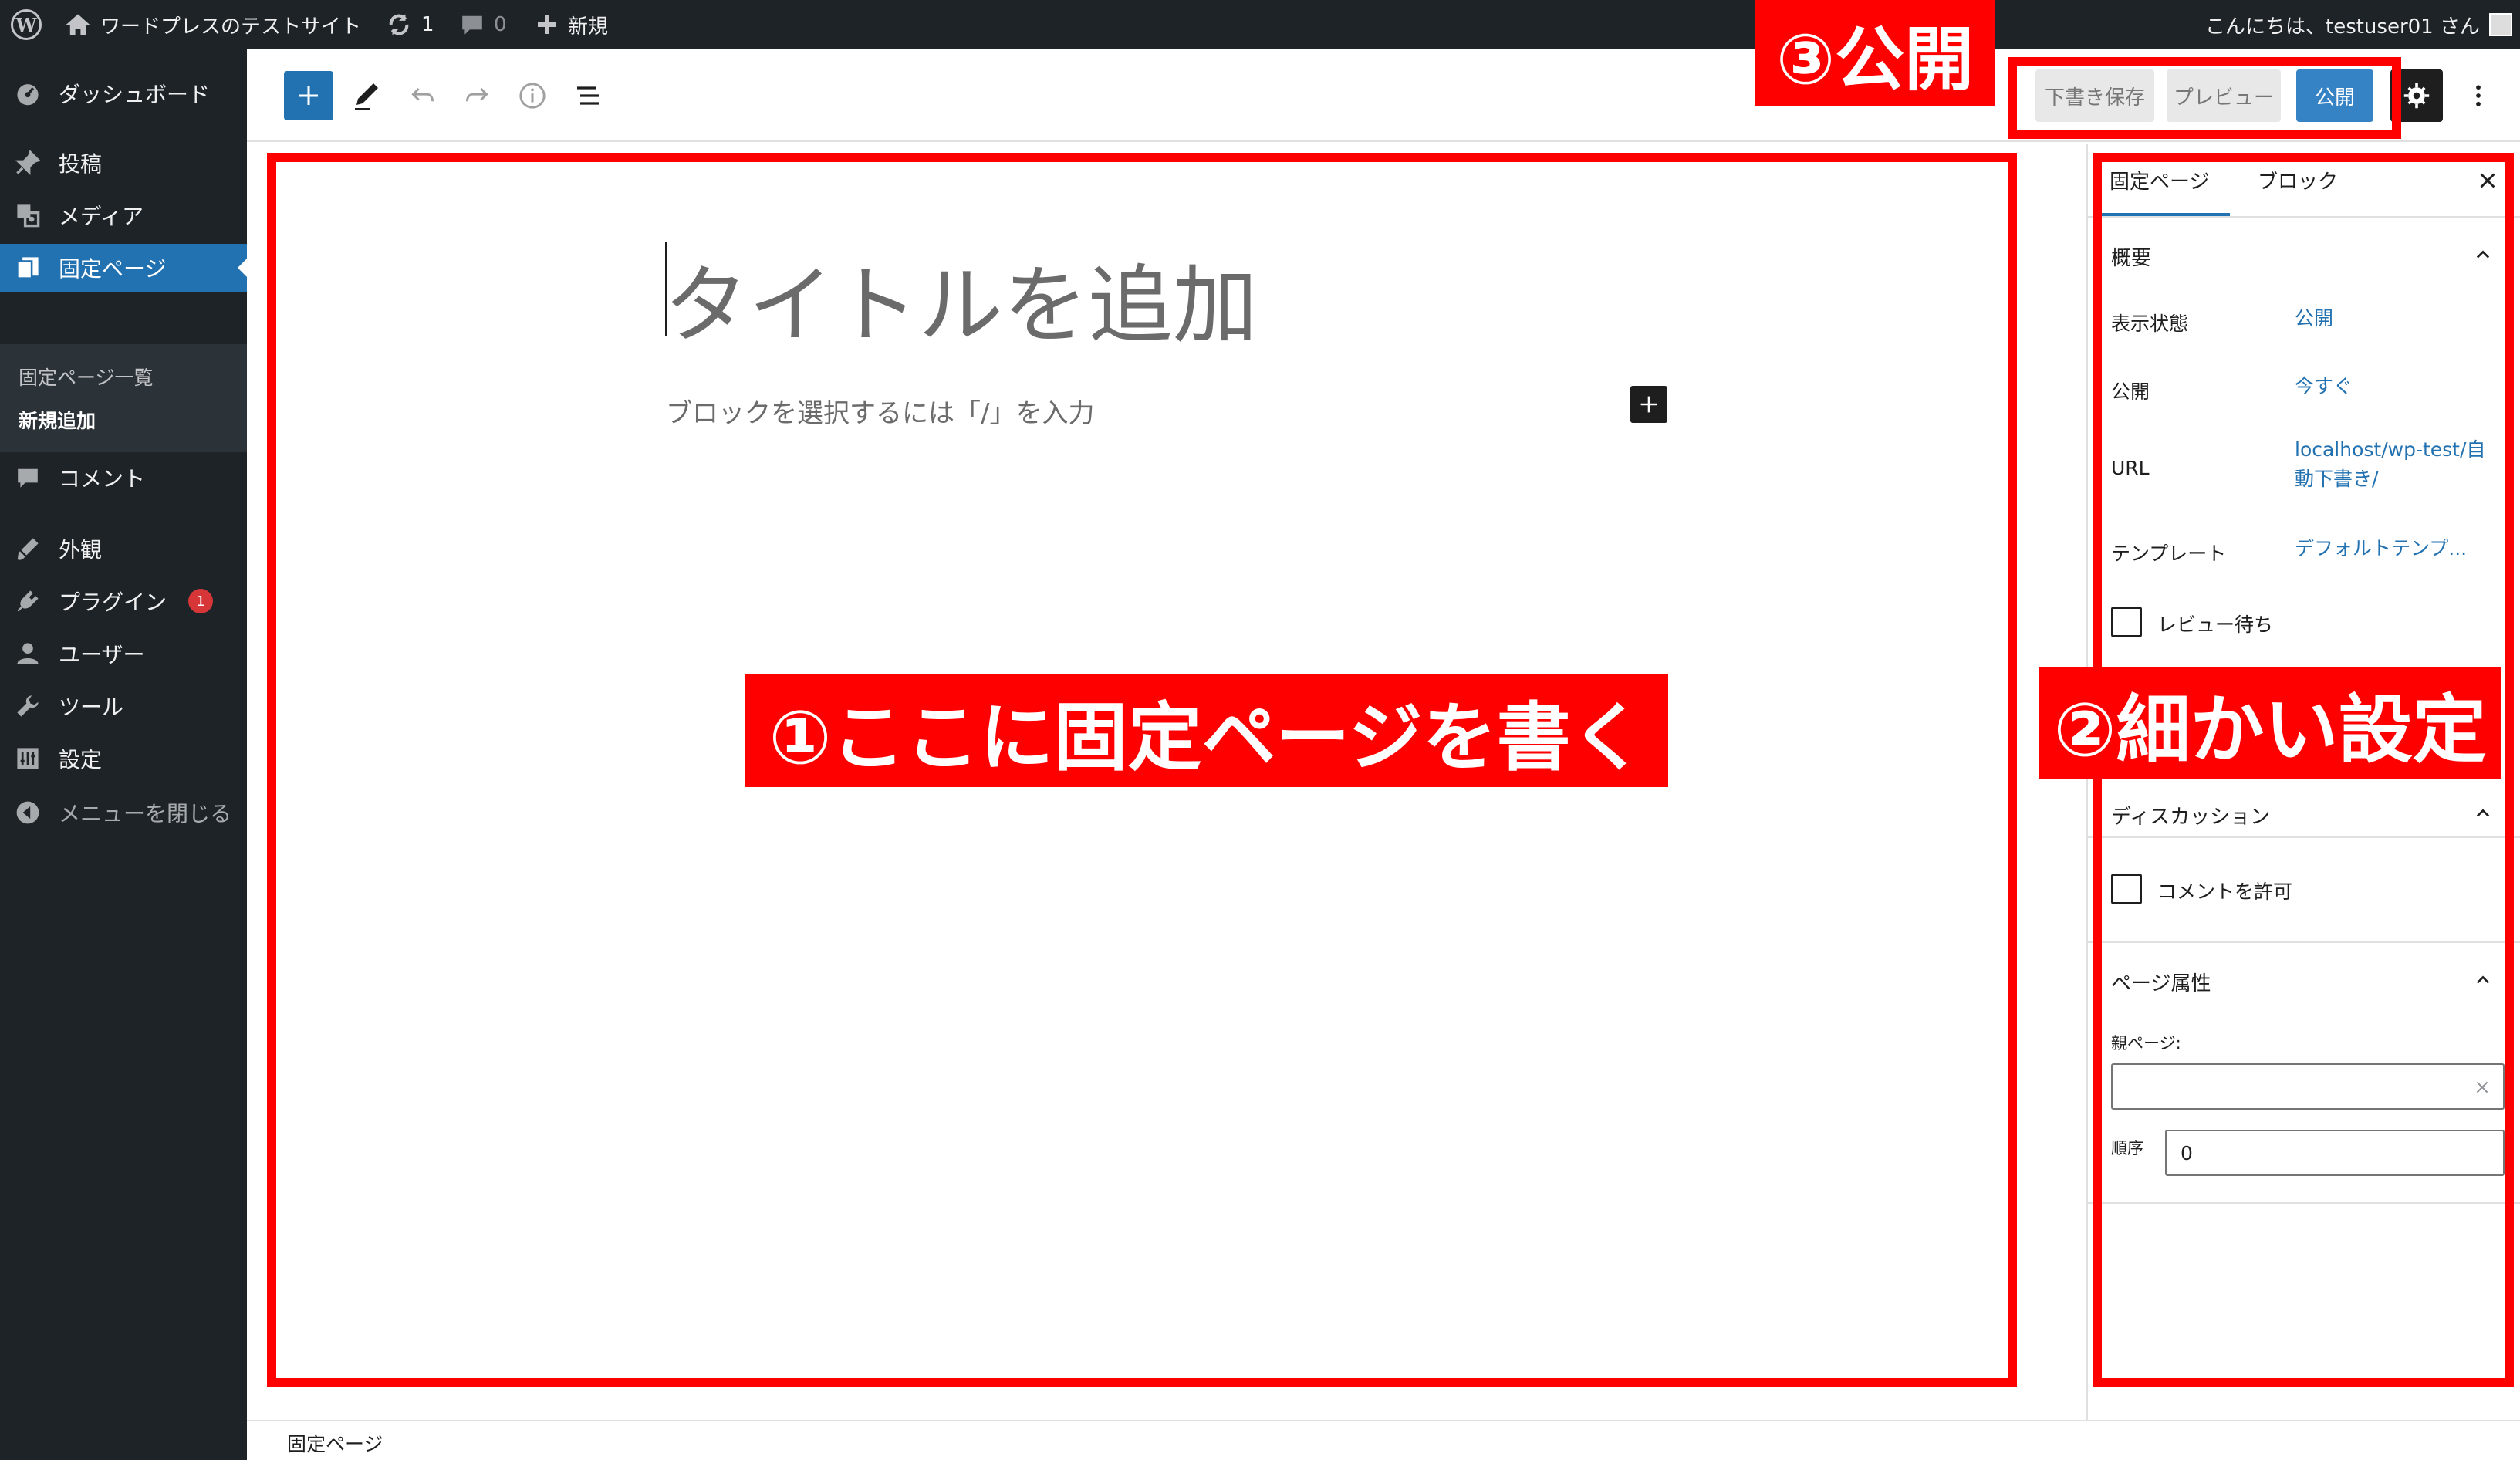 The height and width of the screenshot is (1460, 2520). I want to click on redo-icon, so click(477, 94).